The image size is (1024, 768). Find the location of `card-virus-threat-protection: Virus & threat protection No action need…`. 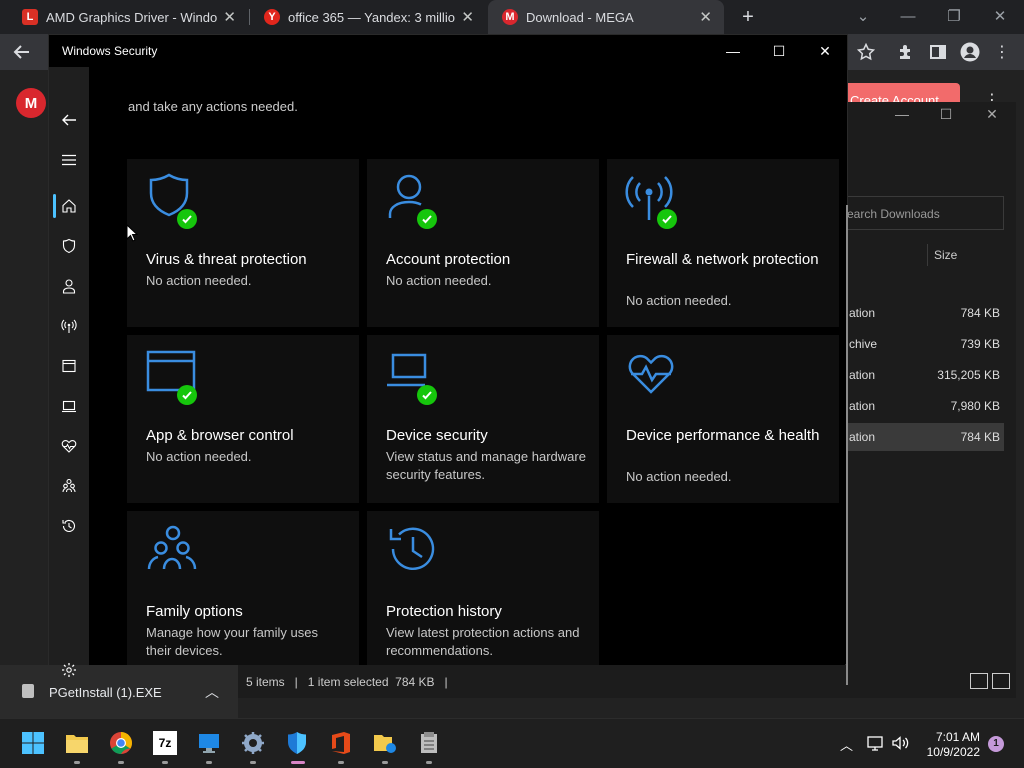

card-virus-threat-protection: Virus & threat protection No action need… is located at coordinates (243, 243).